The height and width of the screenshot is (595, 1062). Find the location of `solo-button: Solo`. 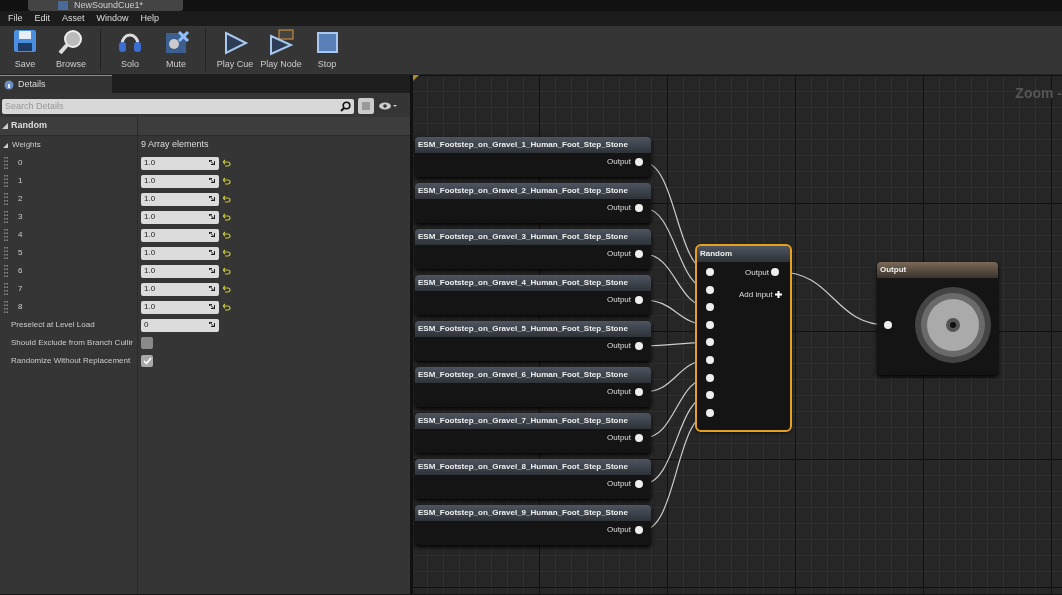

solo-button: Solo is located at coordinates (130, 50).